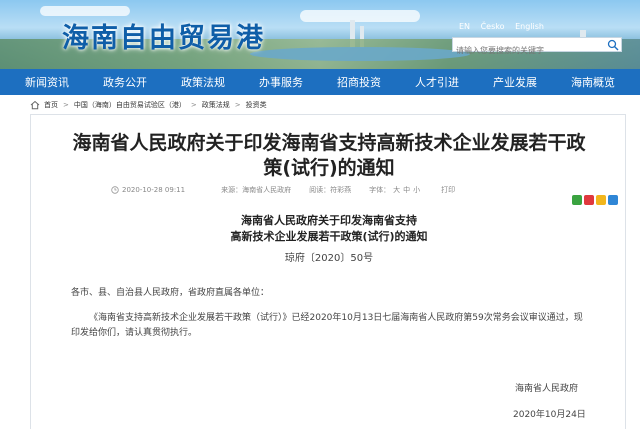 The width and height of the screenshot is (640, 429). I want to click on lang-link: EN, so click(464, 26).